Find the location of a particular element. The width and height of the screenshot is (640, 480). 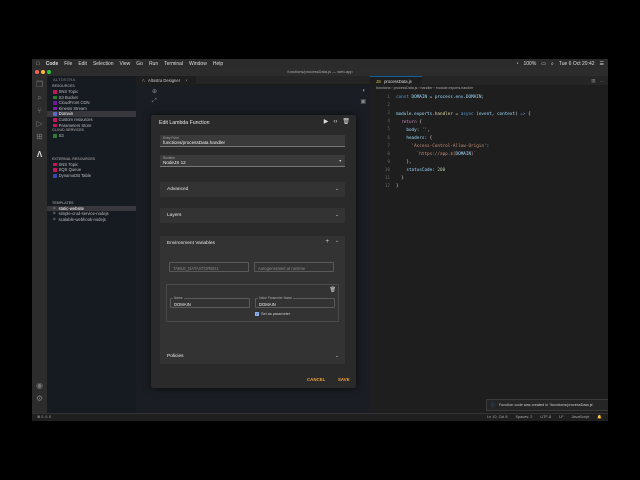

line-number: 2 is located at coordinates (388, 106).